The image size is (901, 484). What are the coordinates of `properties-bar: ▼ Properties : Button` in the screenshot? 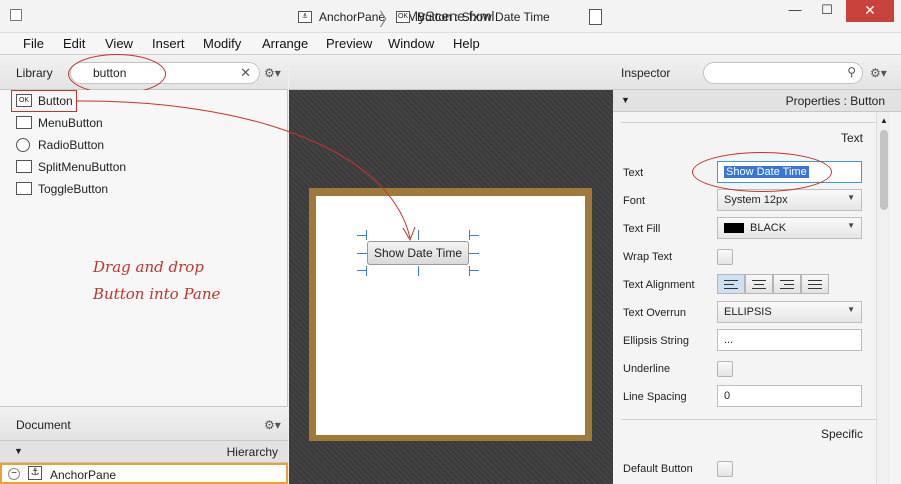 It's located at (757, 101).